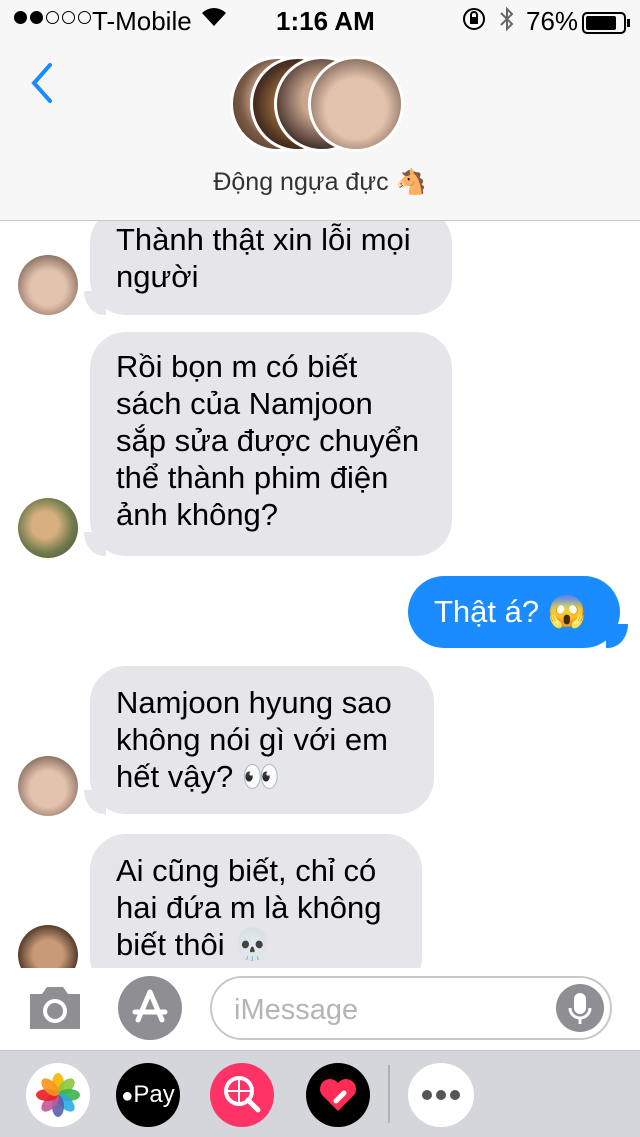 This screenshot has height=1137, width=640. I want to click on compose-bar: iMessage, so click(320, 1009).